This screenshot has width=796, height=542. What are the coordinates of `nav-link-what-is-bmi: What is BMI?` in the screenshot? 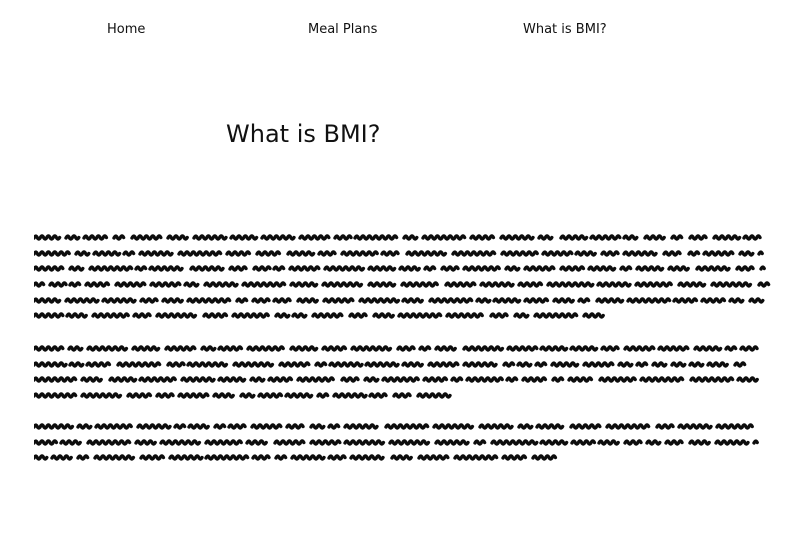 It's located at (565, 29).